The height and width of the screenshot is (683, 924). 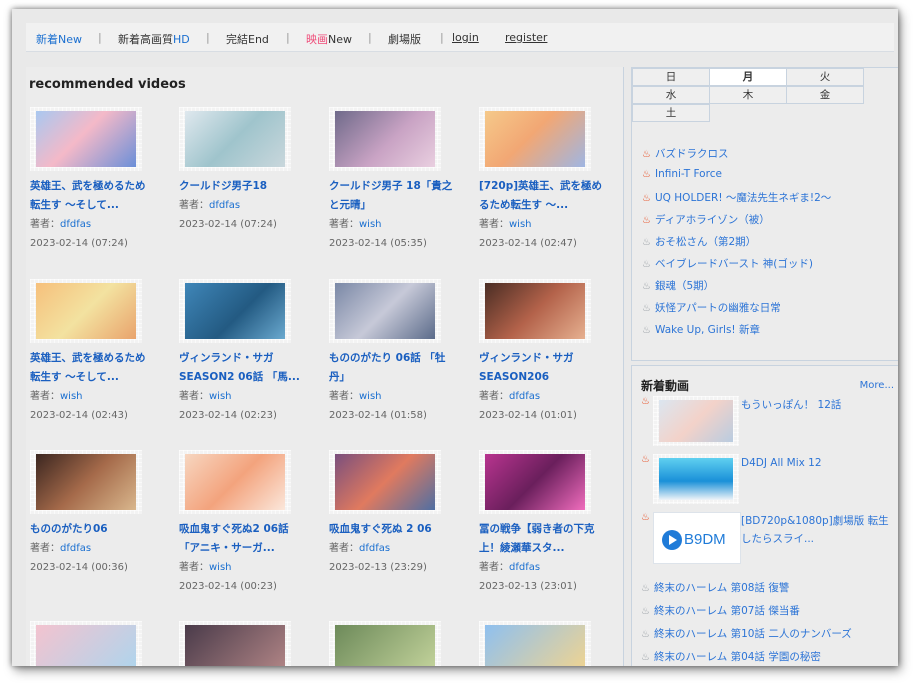 I want to click on ranking-item: ♨ おそ松さん（第2期）, so click(x=699, y=241).